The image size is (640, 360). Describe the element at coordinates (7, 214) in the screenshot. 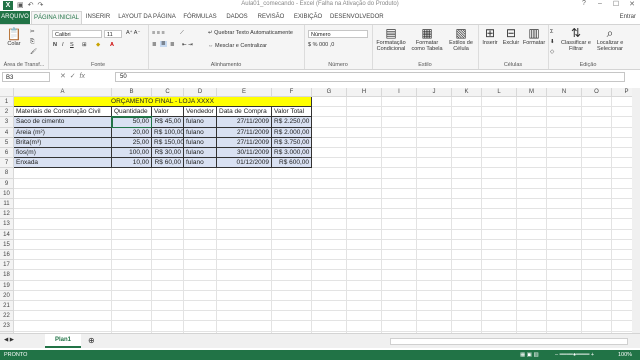

I see `row-header: 12` at that location.